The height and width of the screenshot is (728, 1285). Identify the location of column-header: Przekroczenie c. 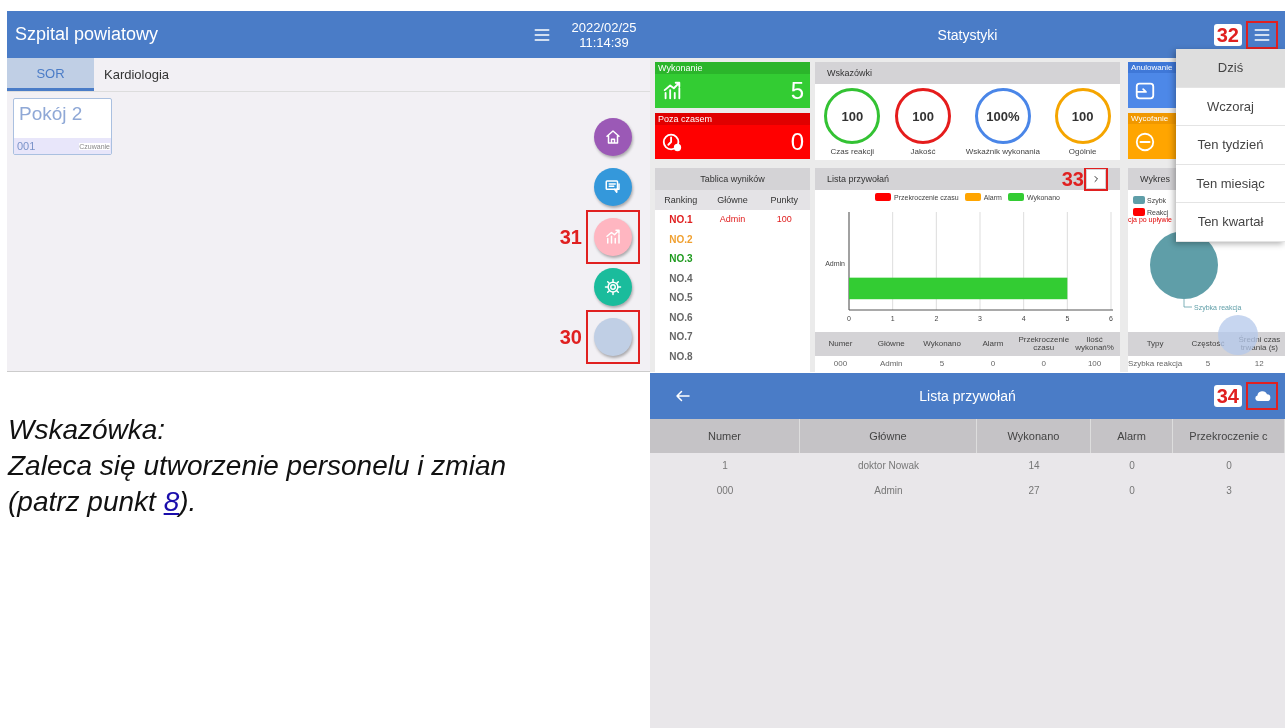
(1229, 436).